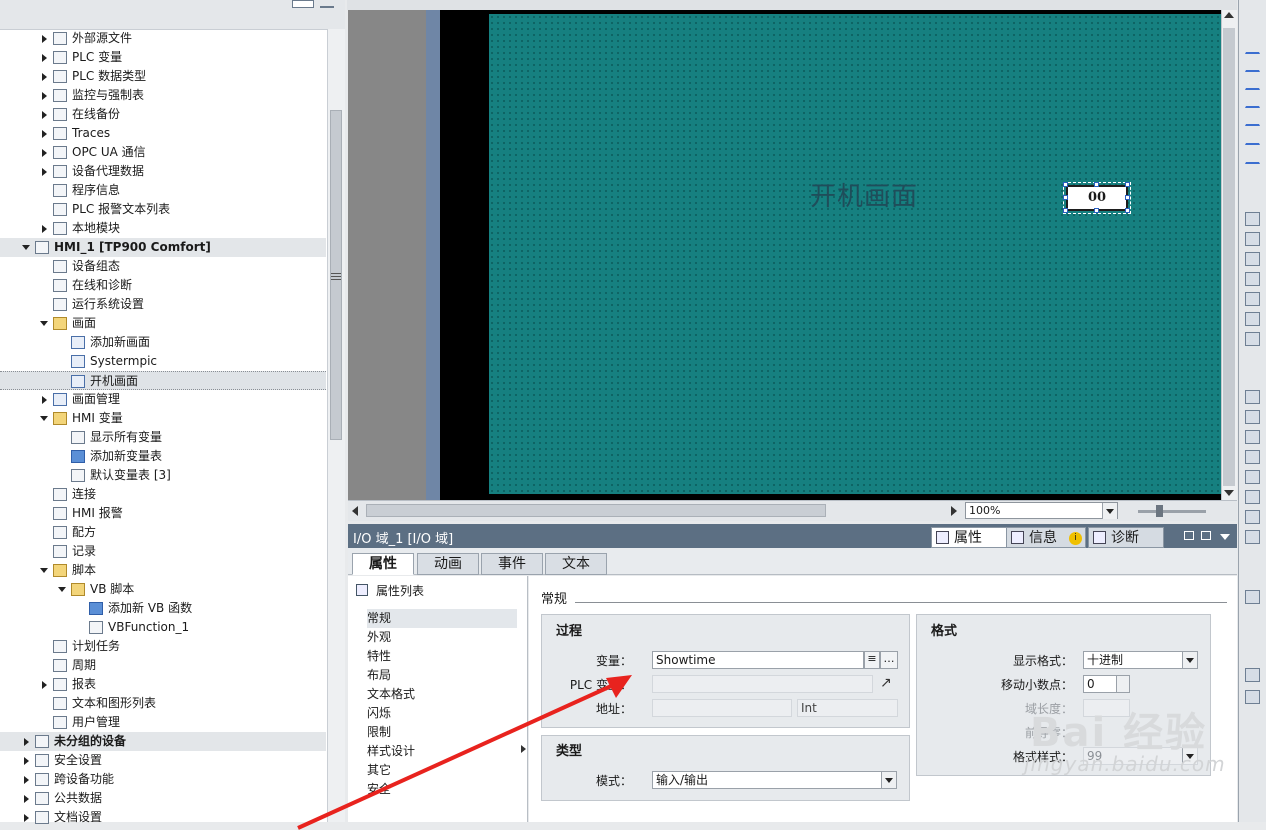 This screenshot has height=830, width=1266. I want to click on stepper-arrows-icon, so click(1122, 684).